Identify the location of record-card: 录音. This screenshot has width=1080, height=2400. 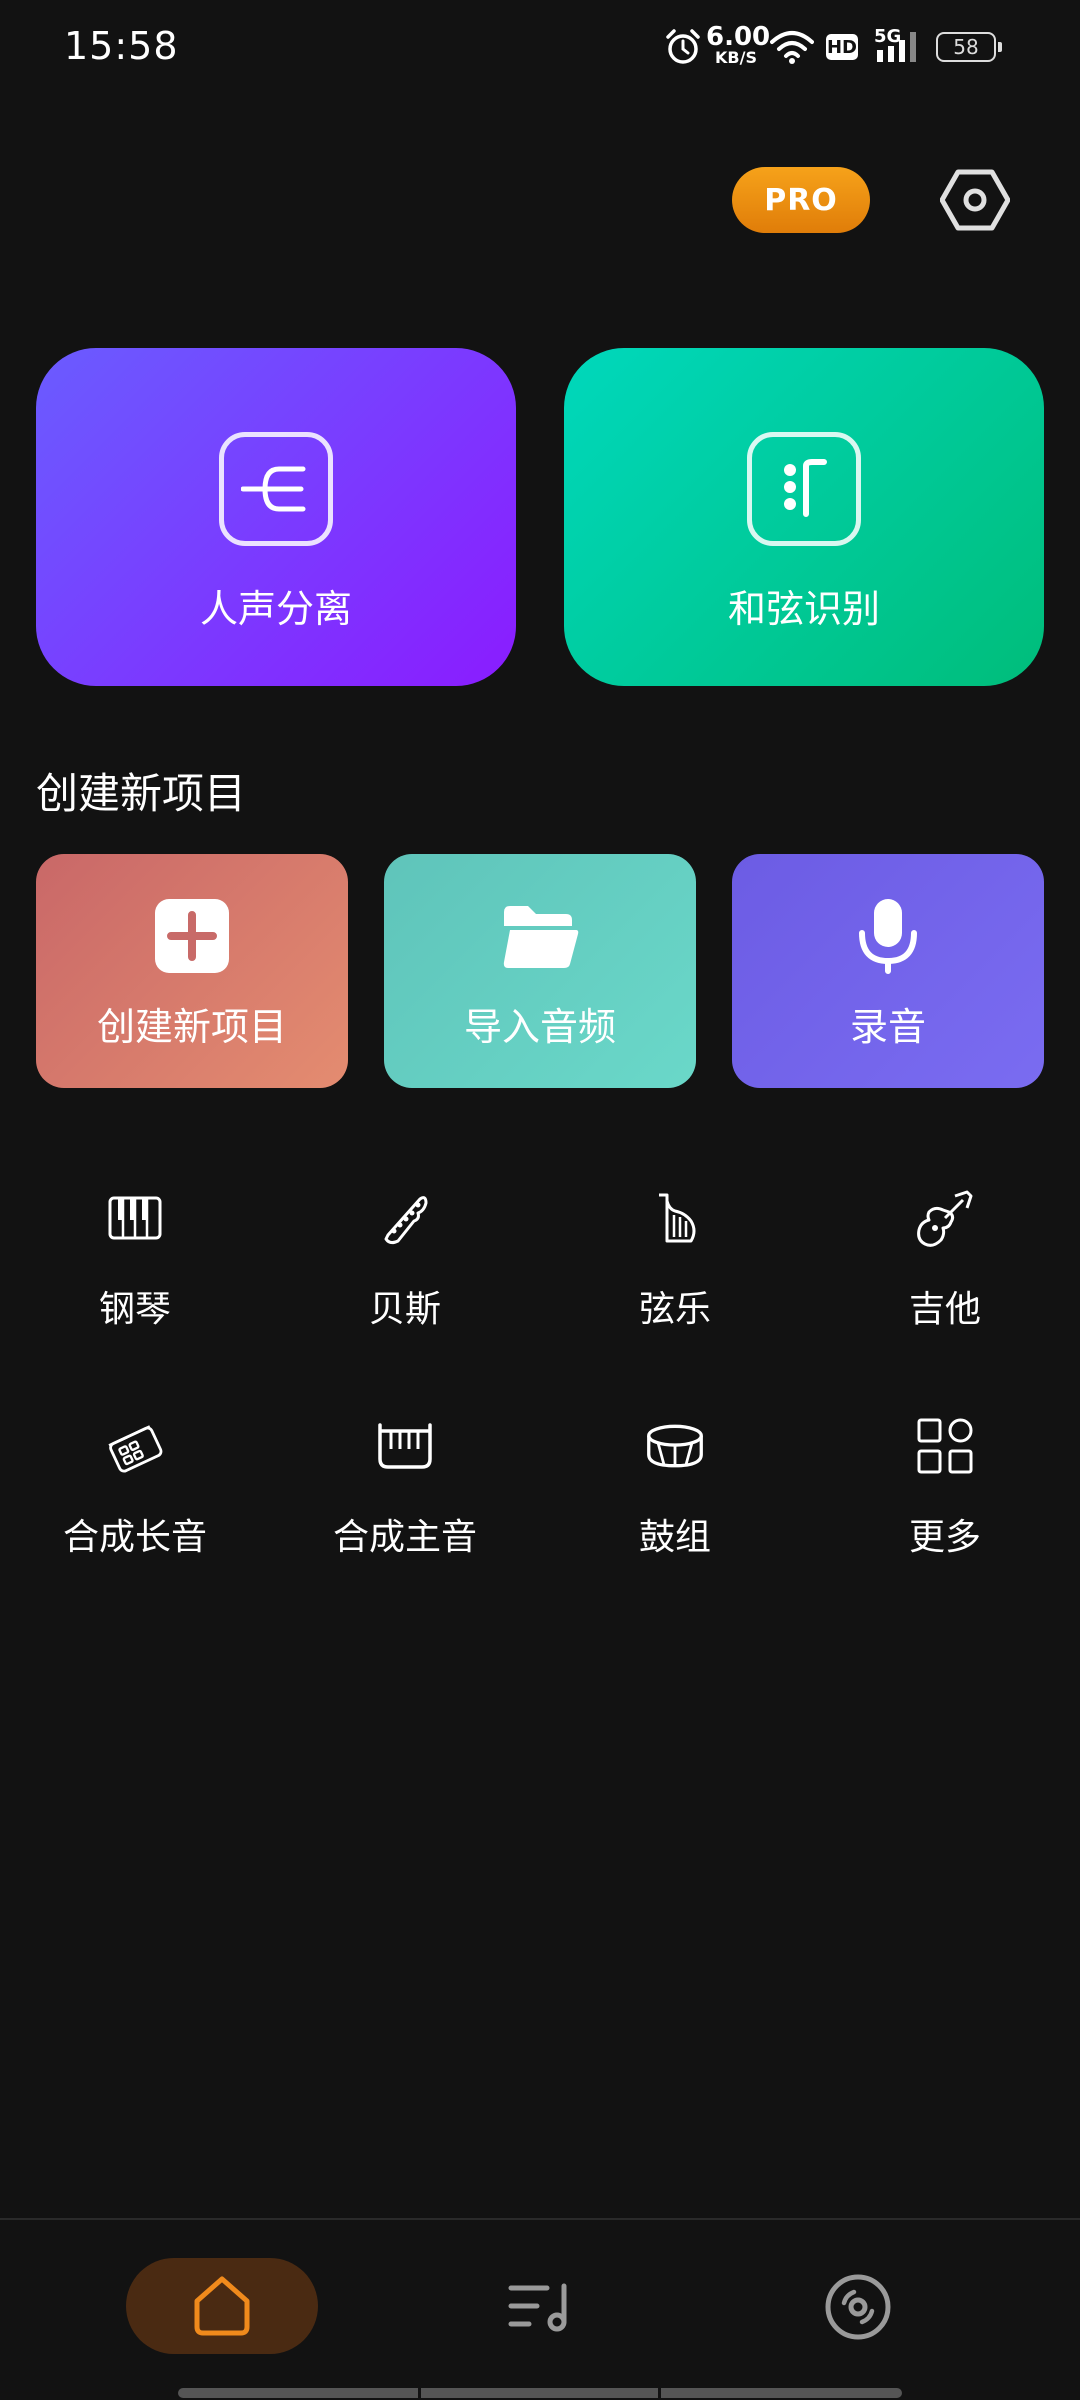
(888, 971).